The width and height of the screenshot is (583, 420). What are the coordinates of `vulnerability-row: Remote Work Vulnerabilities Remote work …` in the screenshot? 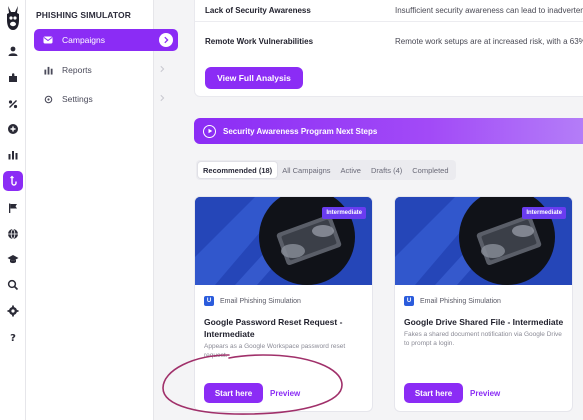 It's located at (394, 41).